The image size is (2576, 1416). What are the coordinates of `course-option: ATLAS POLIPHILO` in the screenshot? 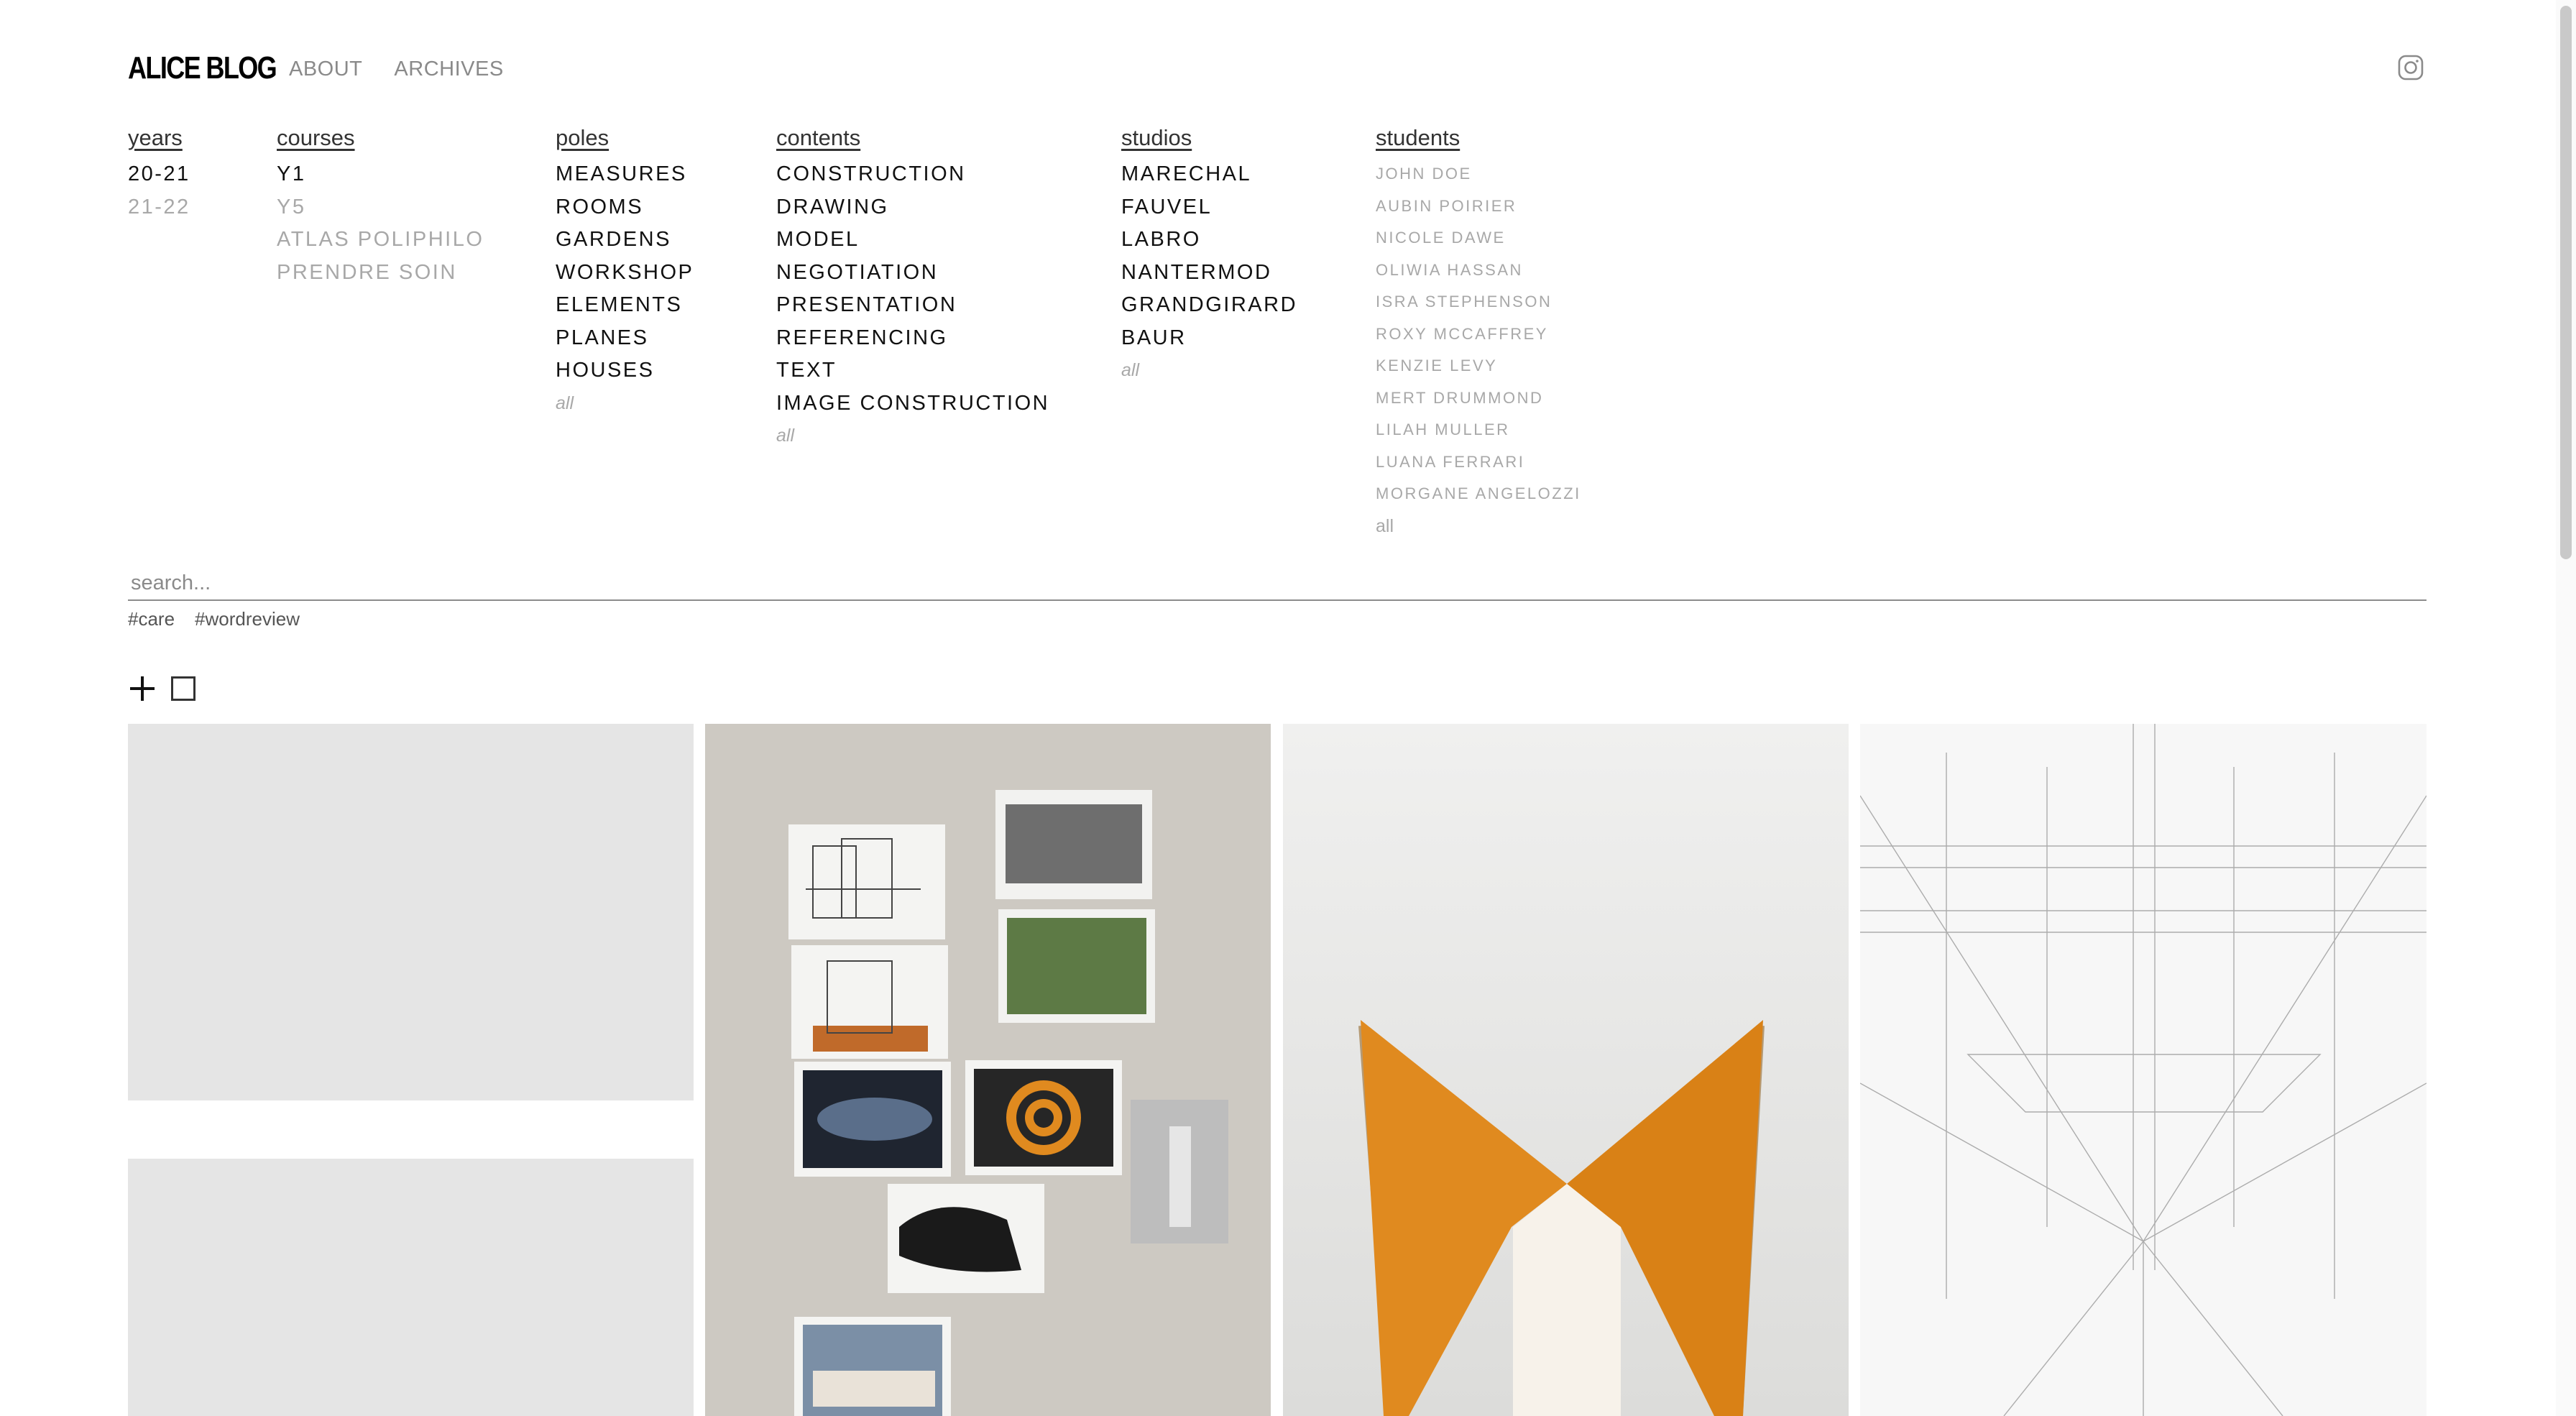 It's located at (380, 242).